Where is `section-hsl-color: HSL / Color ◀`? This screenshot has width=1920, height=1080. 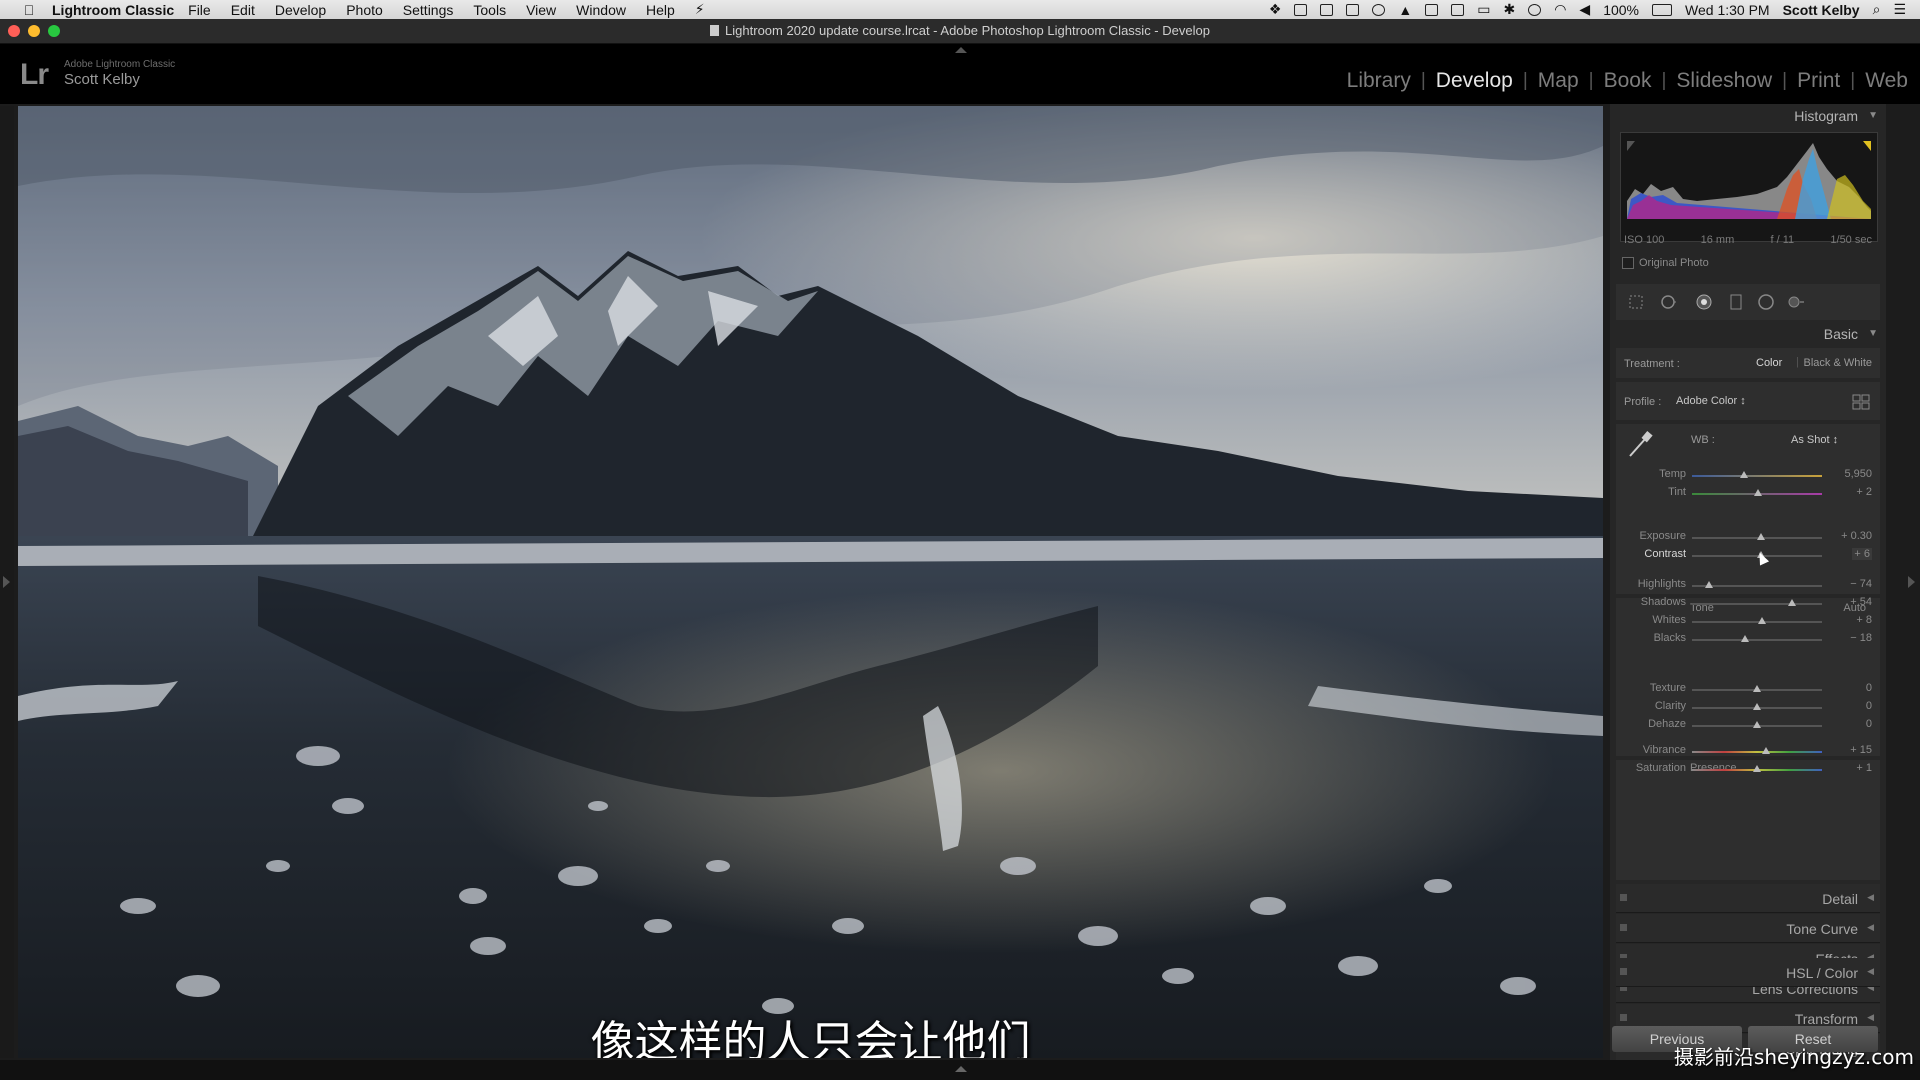
section-hsl-color: HSL / Color ◀ is located at coordinates (1748, 972).